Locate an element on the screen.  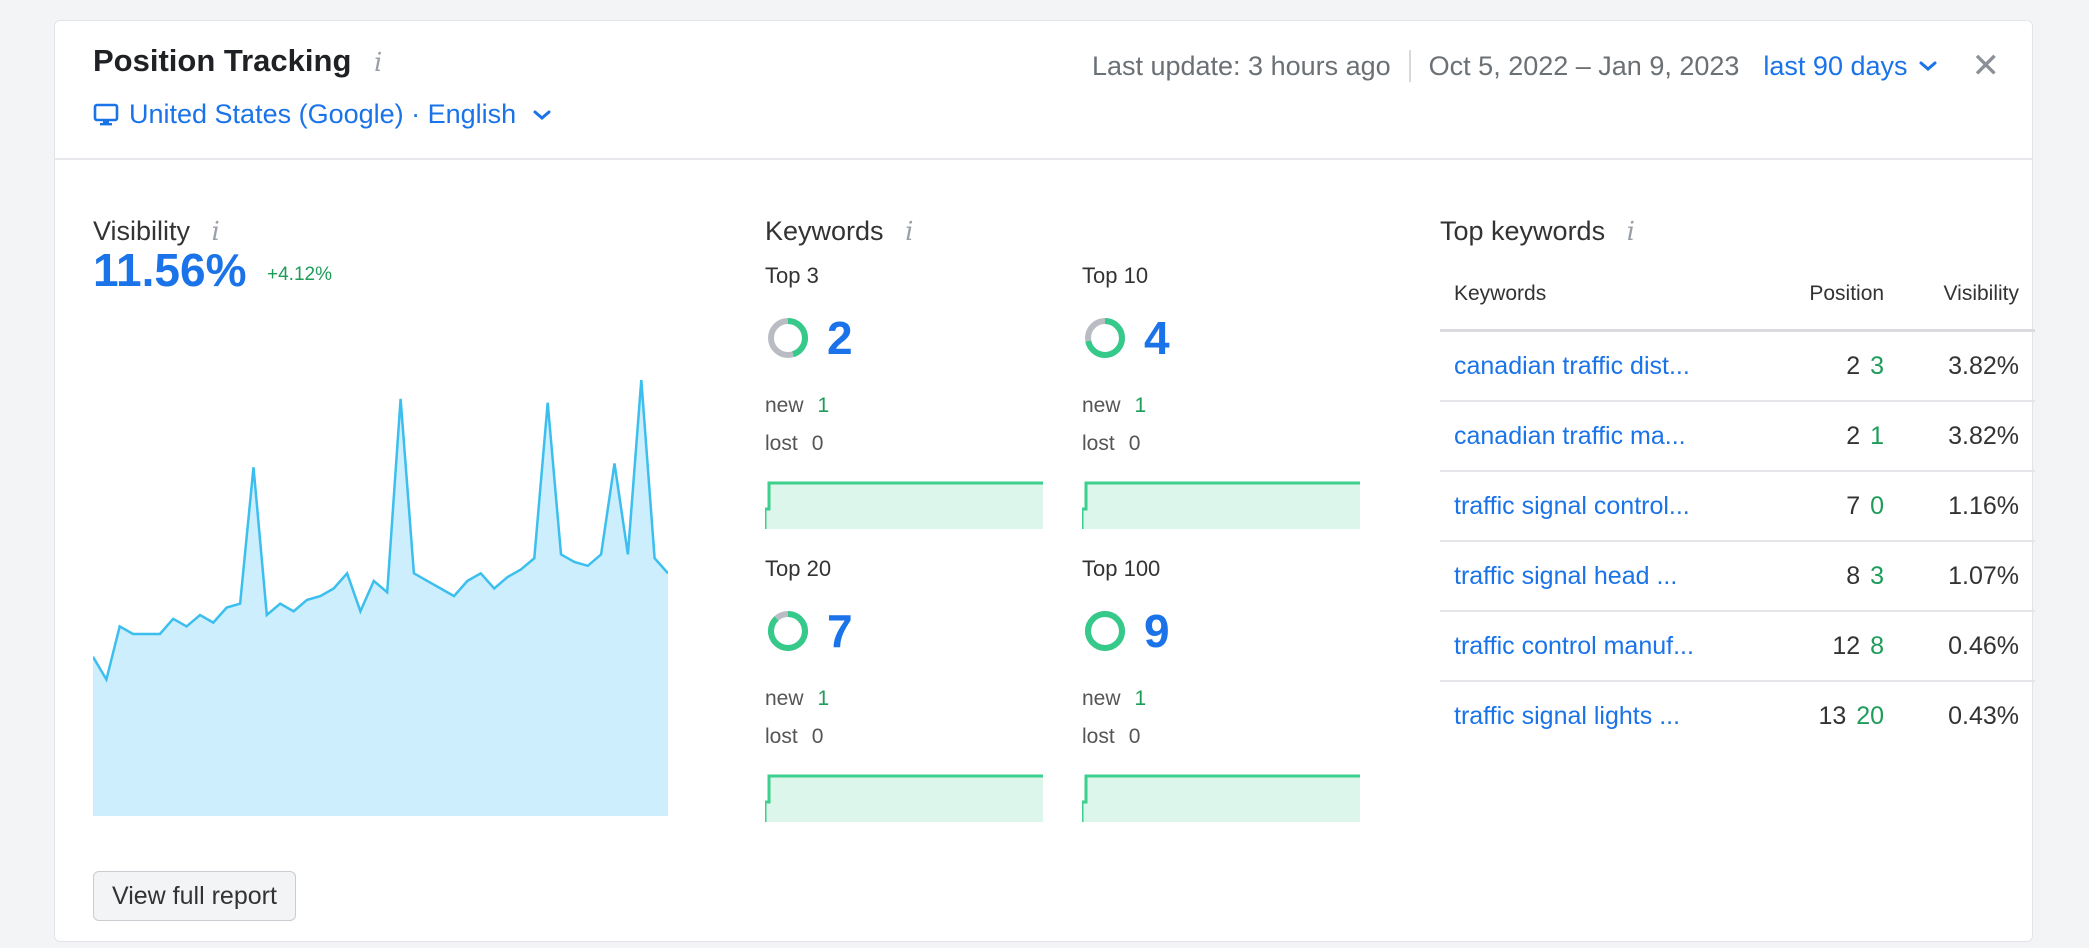
top-keywords-title: Top keywords i is located at coordinates (1537, 231).